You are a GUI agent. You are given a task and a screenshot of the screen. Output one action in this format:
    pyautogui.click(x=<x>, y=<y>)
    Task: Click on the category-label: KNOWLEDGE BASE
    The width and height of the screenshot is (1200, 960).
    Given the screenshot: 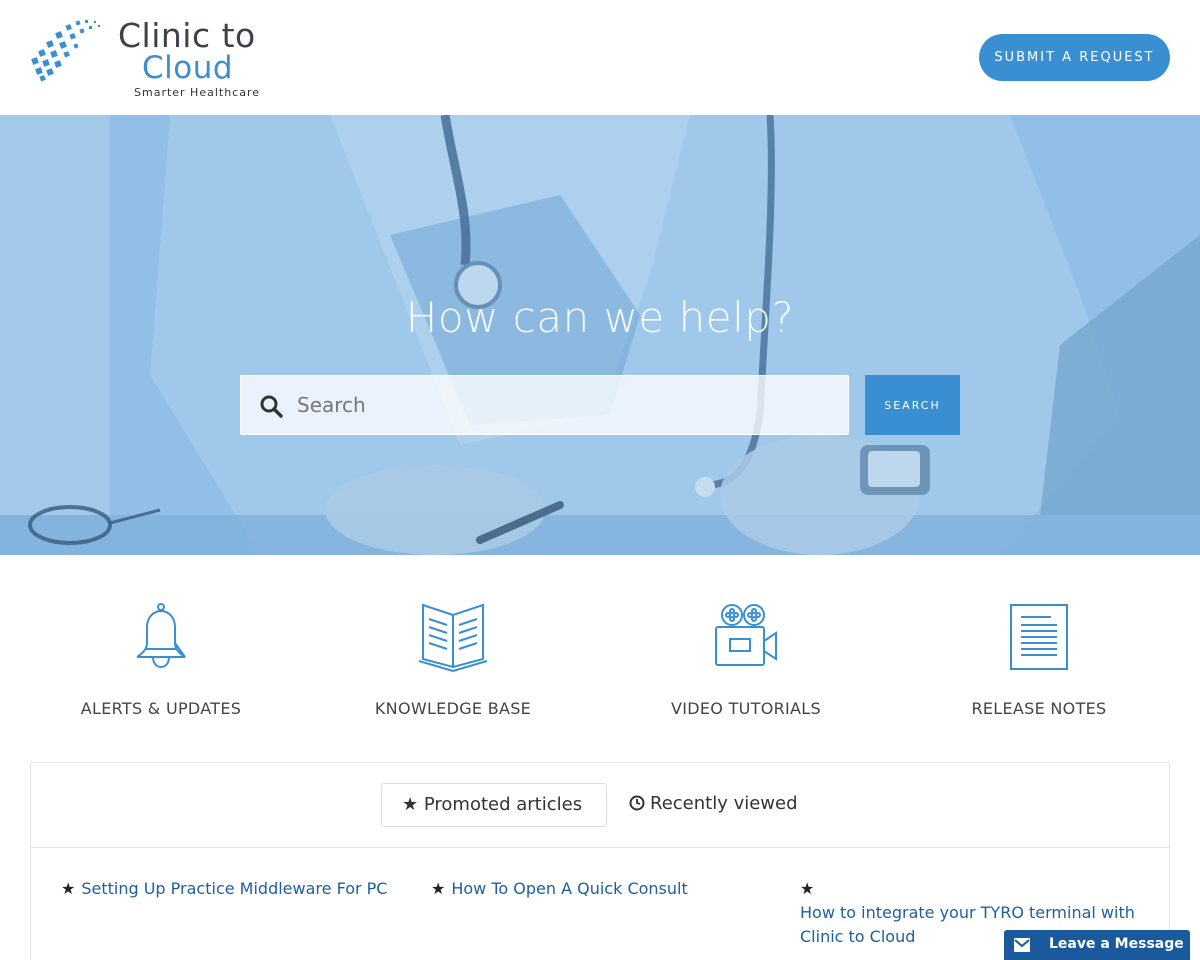 What is the action you would take?
    pyautogui.click(x=453, y=708)
    